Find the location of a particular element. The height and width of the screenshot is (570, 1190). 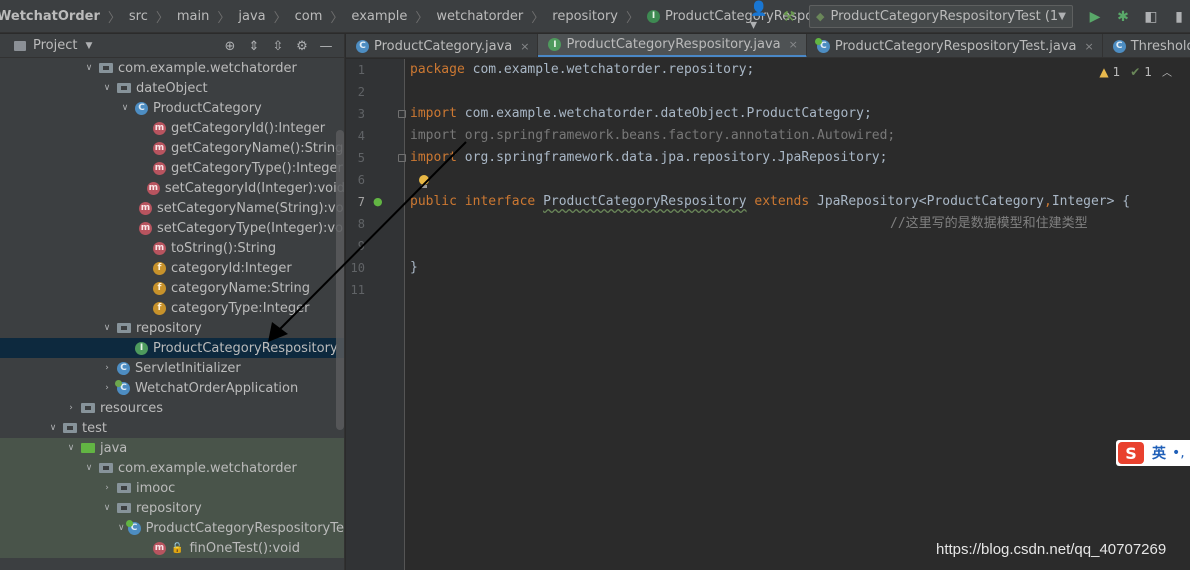

tree-row: f categoryName:String is located at coordinates (172, 288).